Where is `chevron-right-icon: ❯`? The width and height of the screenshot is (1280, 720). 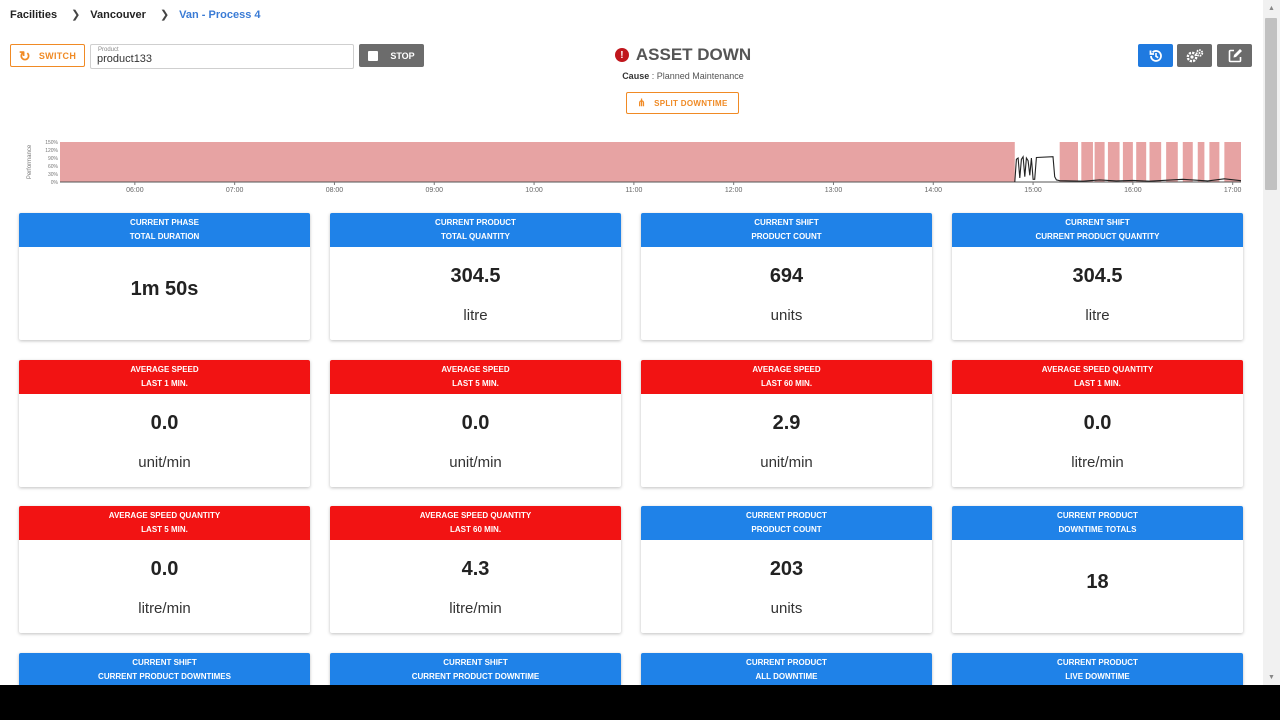
chevron-right-icon: ❯ is located at coordinates (76, 15).